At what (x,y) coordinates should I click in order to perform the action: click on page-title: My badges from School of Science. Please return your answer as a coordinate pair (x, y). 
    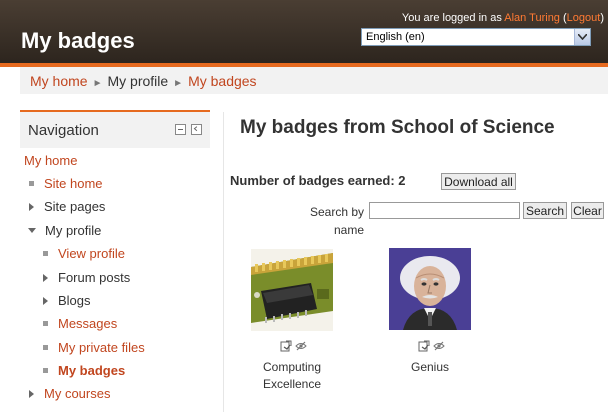
    Looking at the image, I should click on (397, 127).